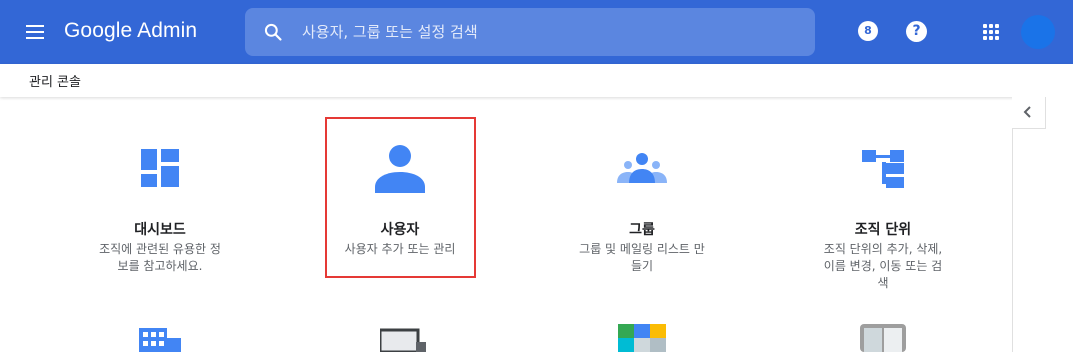 The image size is (1073, 352). What do you see at coordinates (868, 31) in the screenshot?
I see `notifications-icon: 8` at bounding box center [868, 31].